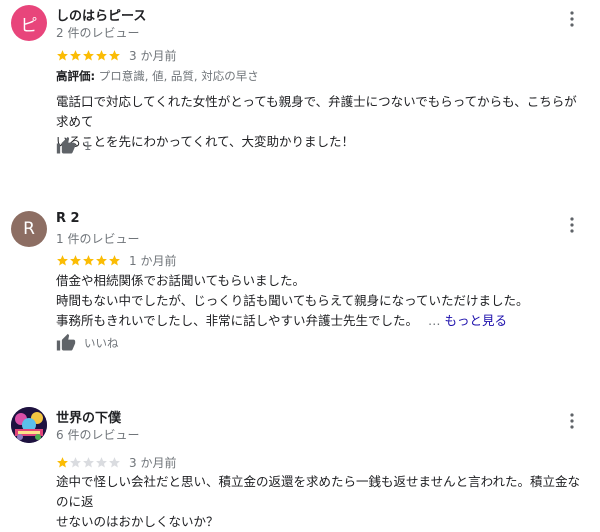 This screenshot has width=600, height=532. What do you see at coordinates (137, 521) in the screenshot?
I see `review-text-line: せないのはおかしくないか？` at bounding box center [137, 521].